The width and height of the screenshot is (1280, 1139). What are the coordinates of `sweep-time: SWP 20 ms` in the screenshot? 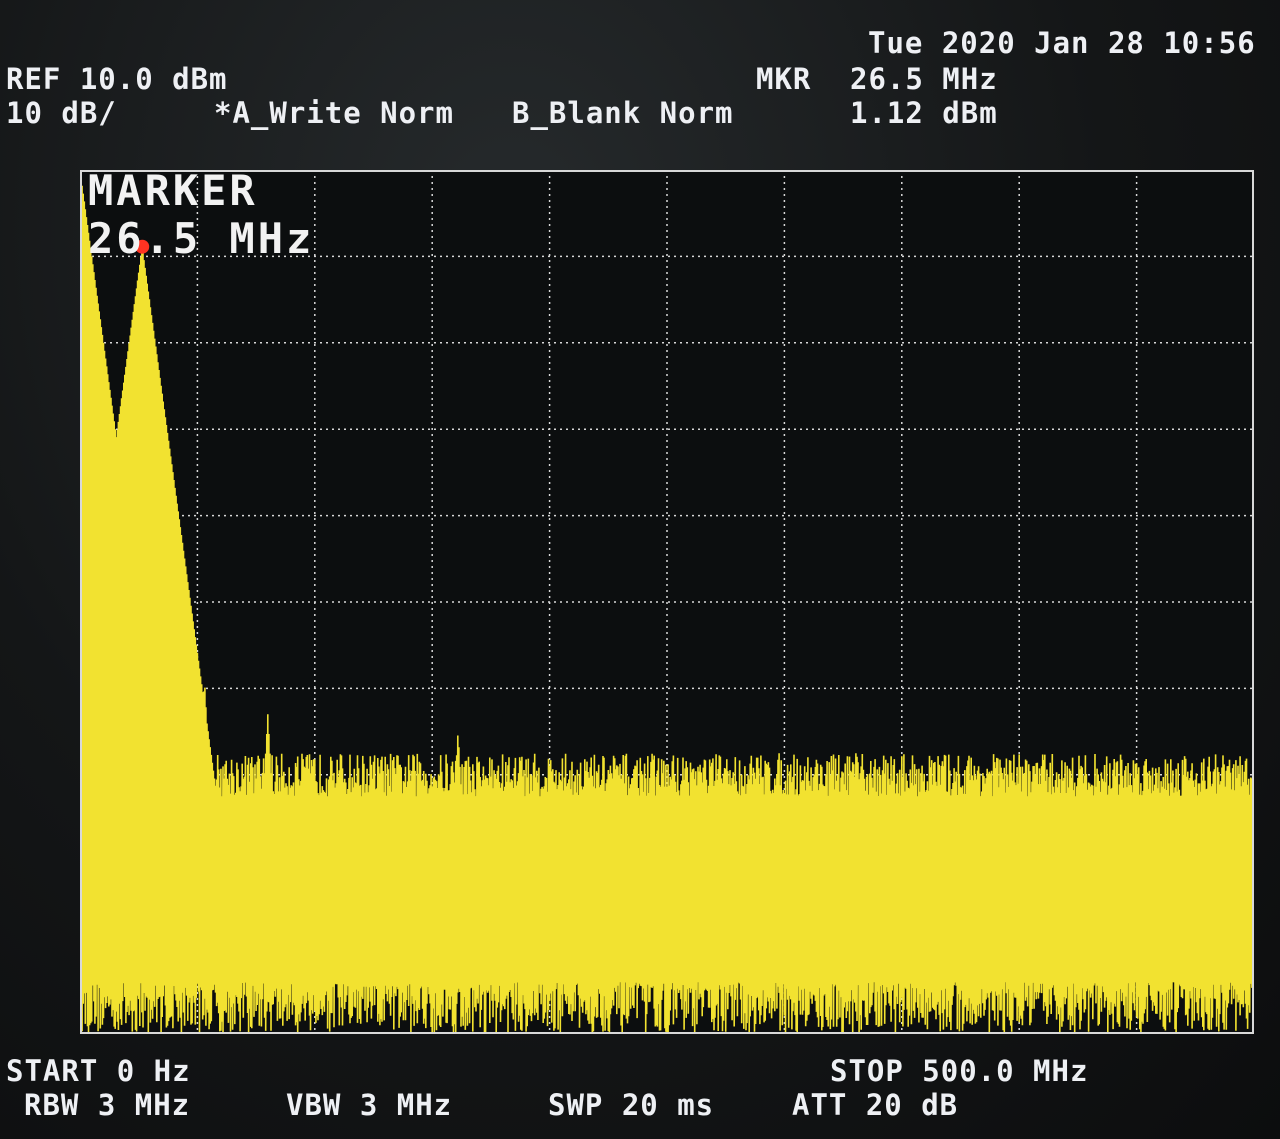 It's located at (631, 1105).